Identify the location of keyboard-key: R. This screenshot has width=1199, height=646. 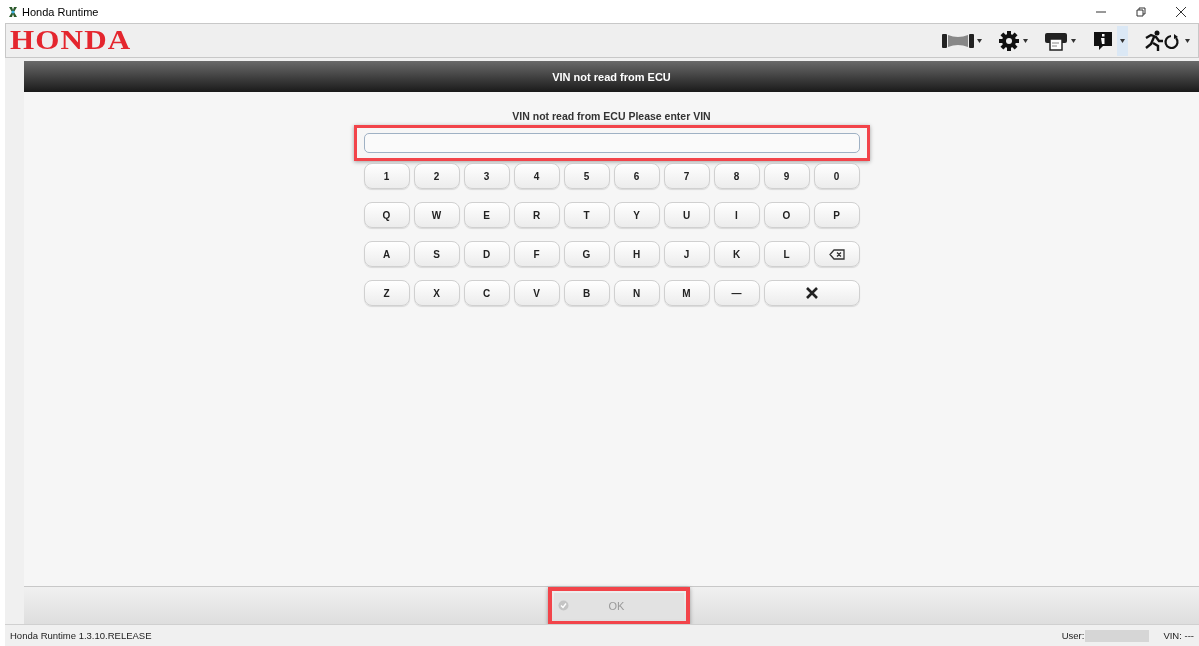
(536, 215).